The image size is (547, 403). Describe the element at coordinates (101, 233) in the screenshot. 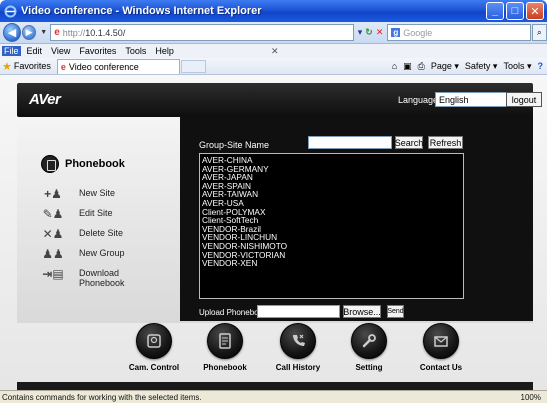

I see `sidebar-item-label: Delete Site` at that location.